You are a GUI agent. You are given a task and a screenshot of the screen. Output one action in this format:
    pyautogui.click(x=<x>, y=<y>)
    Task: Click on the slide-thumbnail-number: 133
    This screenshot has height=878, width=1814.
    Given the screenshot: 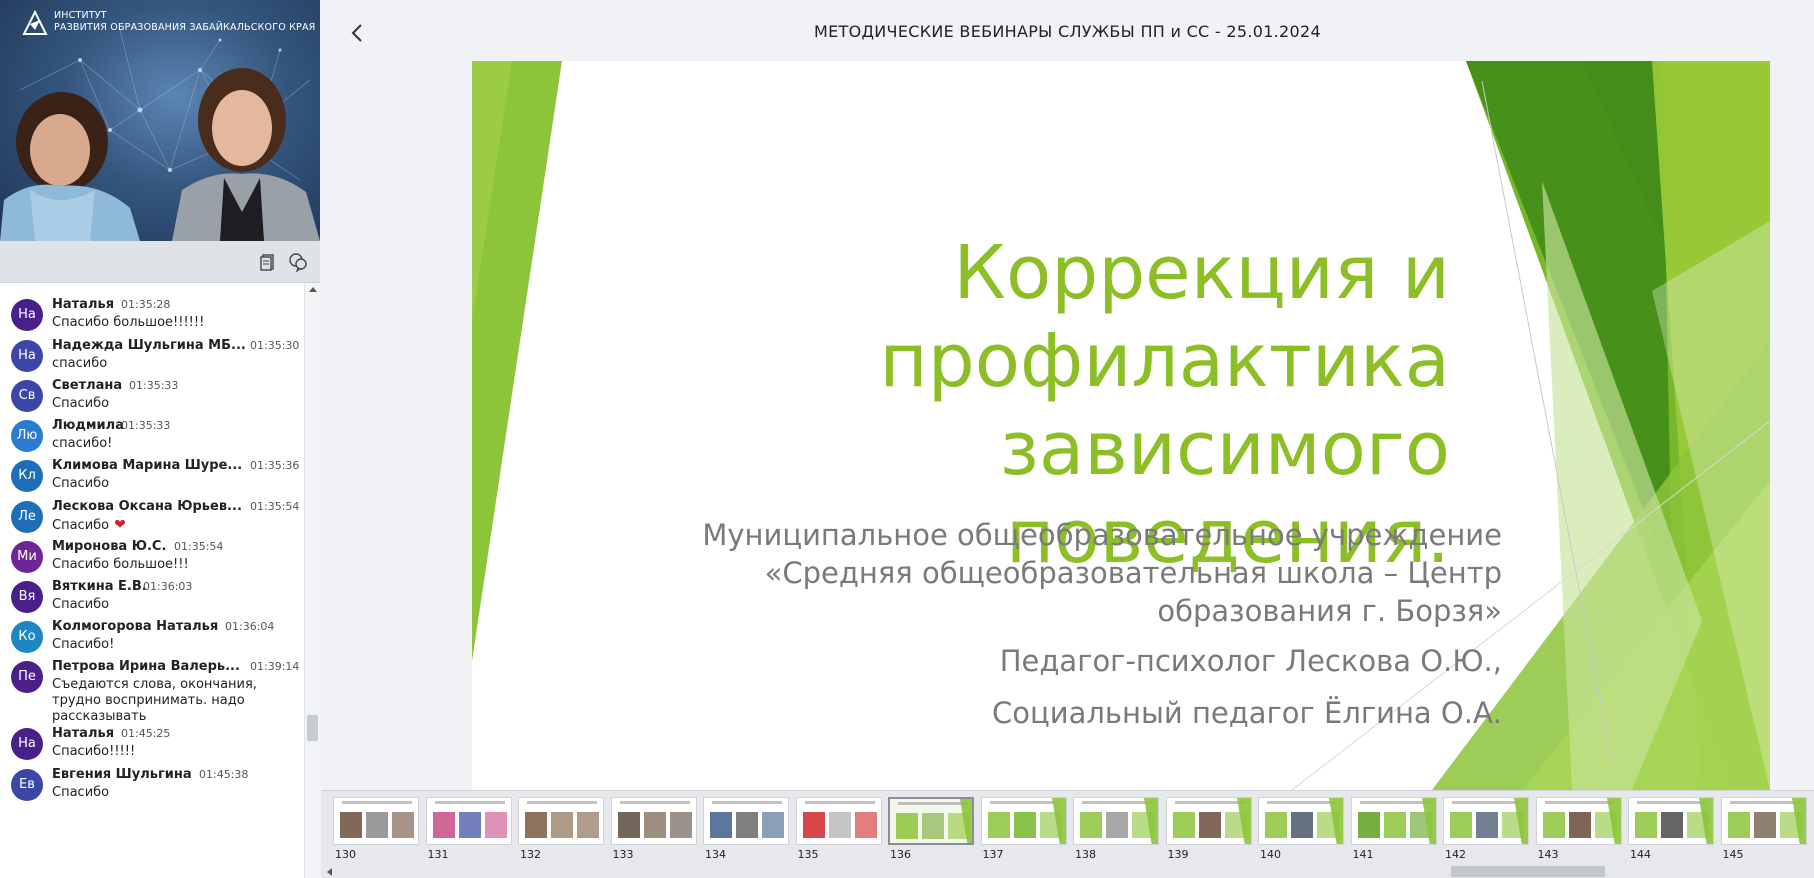 What is the action you would take?
    pyautogui.click(x=623, y=854)
    